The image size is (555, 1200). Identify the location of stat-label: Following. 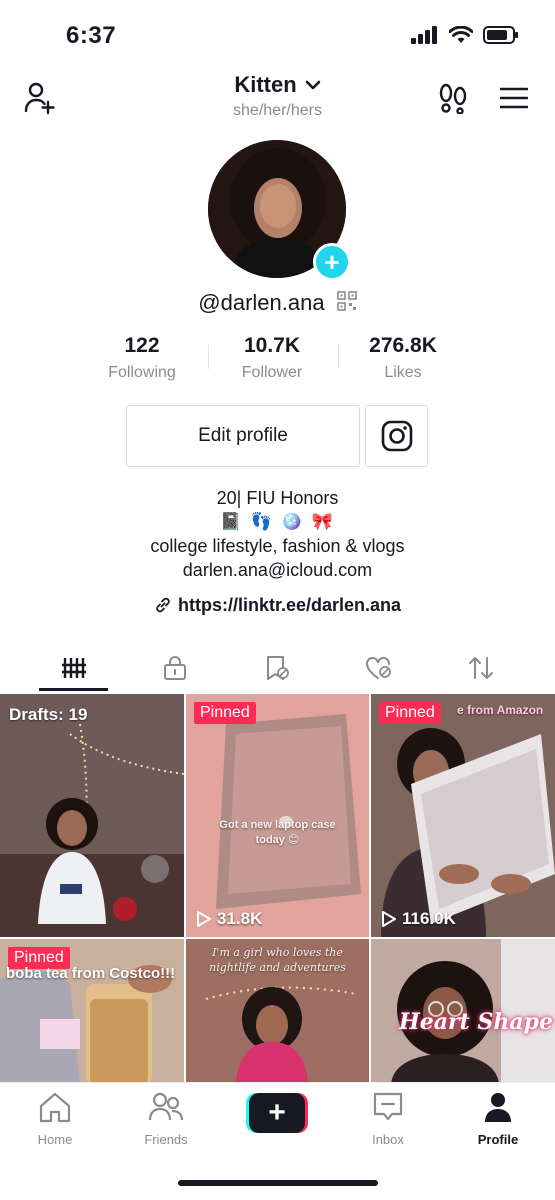
(142, 372).